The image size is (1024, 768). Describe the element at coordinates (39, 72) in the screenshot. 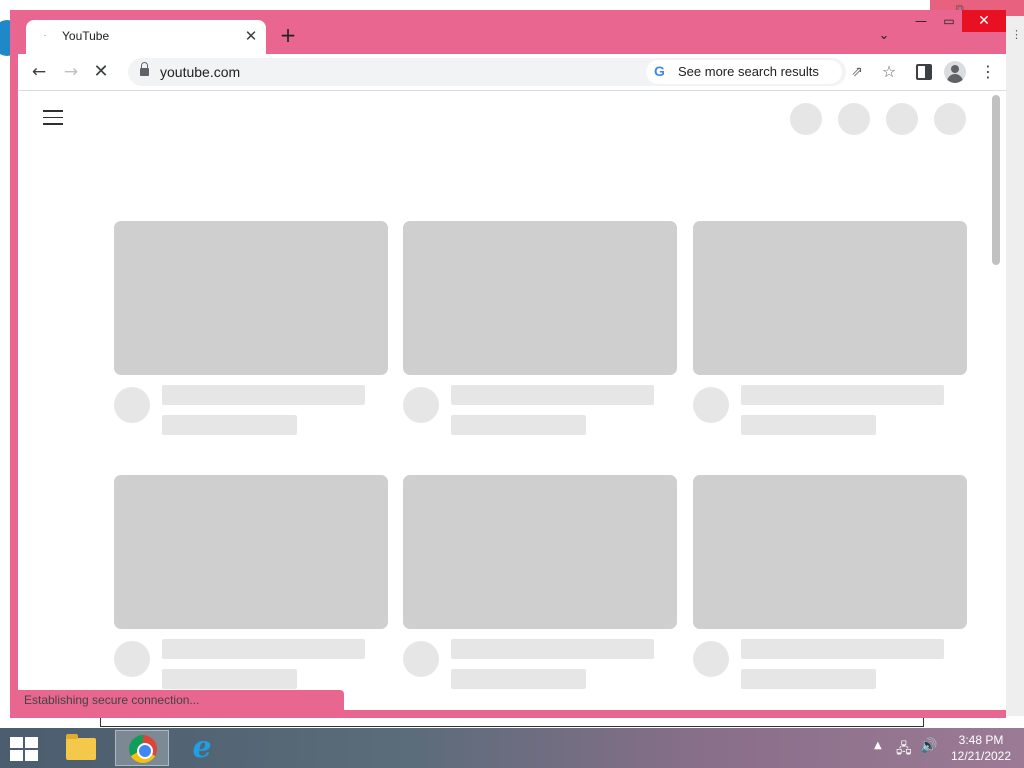

I see `back-arrow-icon: ←` at that location.